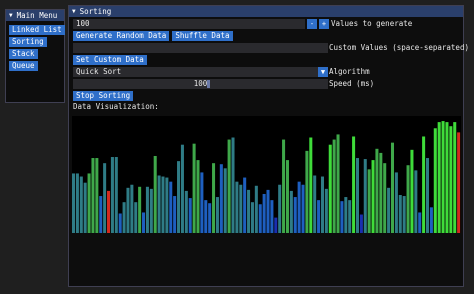 The image size is (474, 294). I want to click on sorting-title: Sorting, so click(95, 11).